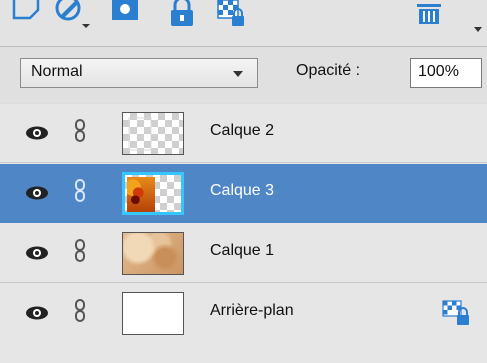 This screenshot has width=487, height=363. What do you see at coordinates (139, 73) in the screenshot?
I see `blend-mode-dropdown: Normal` at bounding box center [139, 73].